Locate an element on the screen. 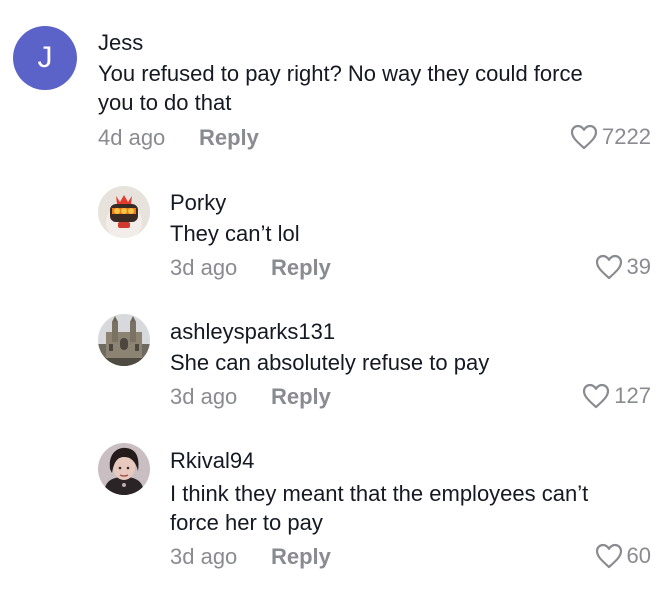  like-button: 39 is located at coordinates (623, 267).